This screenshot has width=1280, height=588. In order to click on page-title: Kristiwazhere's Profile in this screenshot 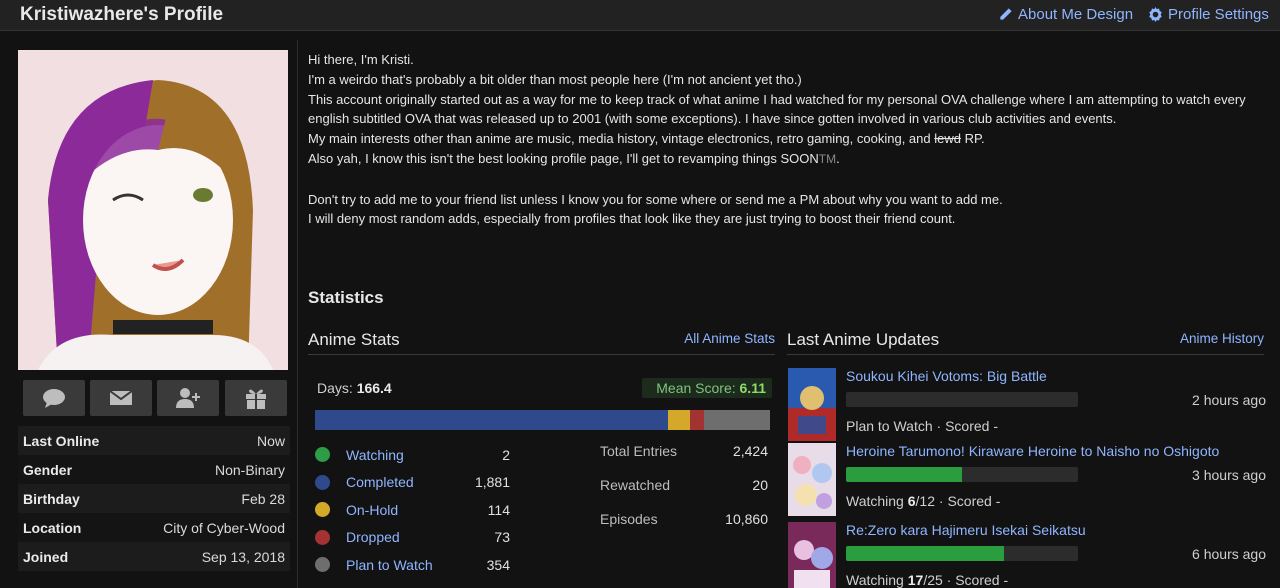, I will do `click(122, 14)`.